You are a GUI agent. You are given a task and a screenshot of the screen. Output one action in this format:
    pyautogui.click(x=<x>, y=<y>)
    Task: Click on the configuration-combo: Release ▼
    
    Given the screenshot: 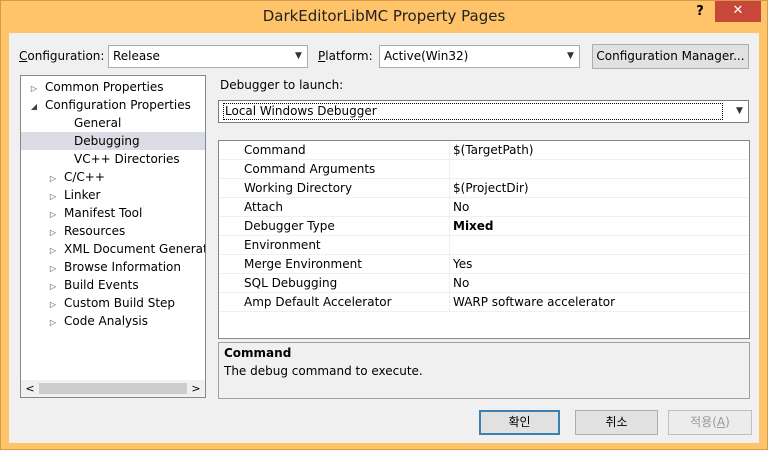 What is the action you would take?
    pyautogui.click(x=208, y=56)
    